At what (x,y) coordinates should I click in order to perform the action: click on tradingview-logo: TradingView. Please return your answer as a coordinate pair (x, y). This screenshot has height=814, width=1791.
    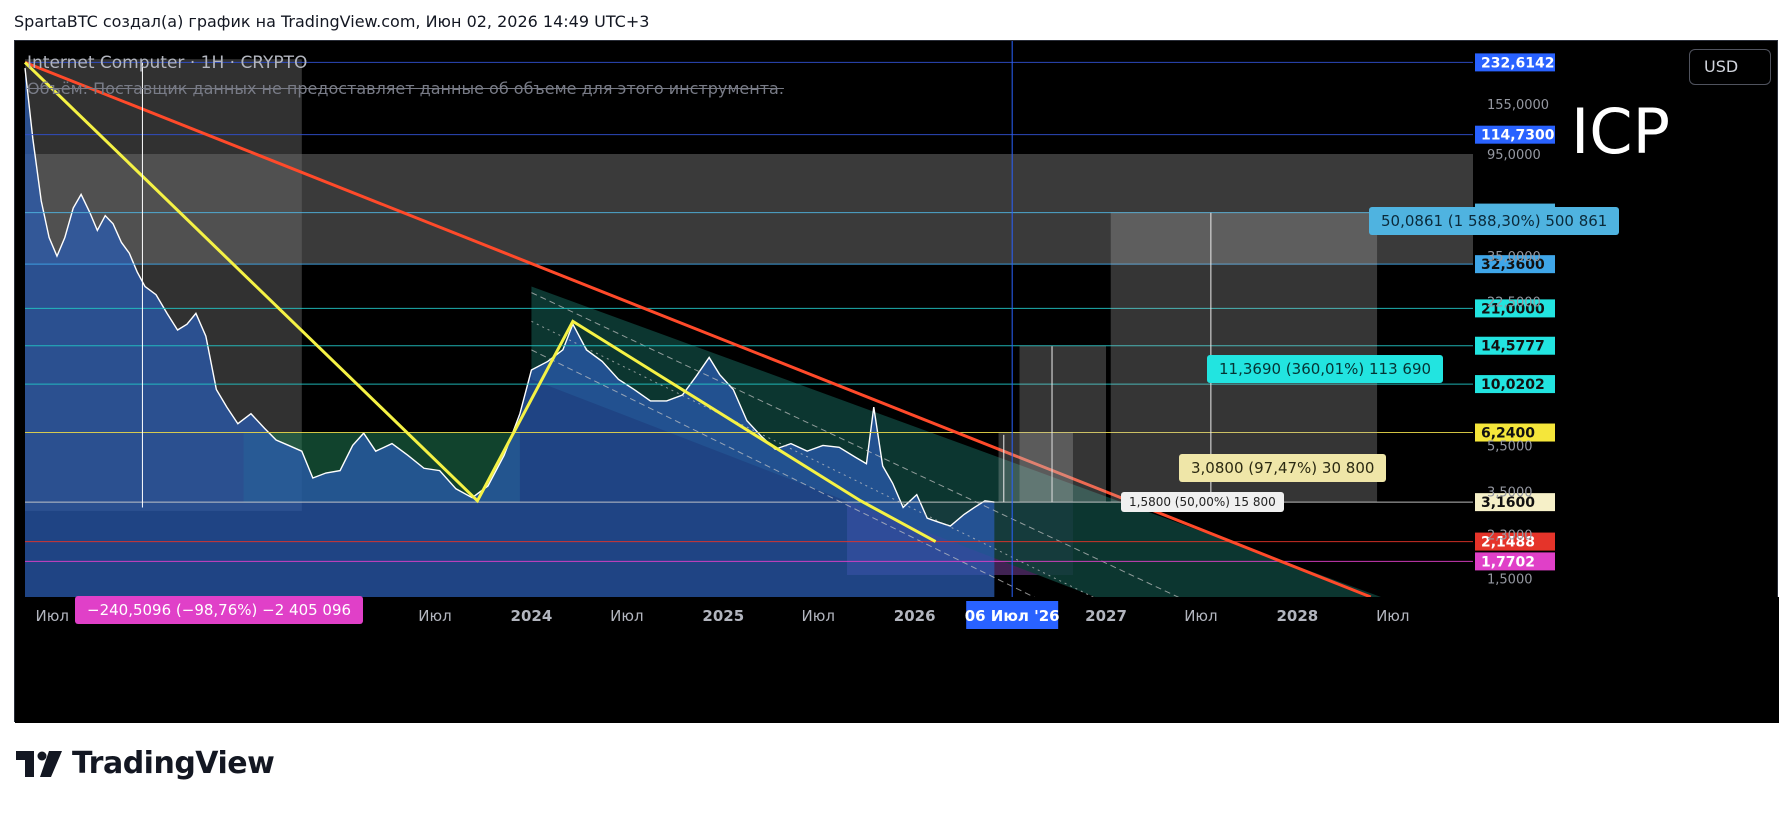
    Looking at the image, I should click on (145, 763).